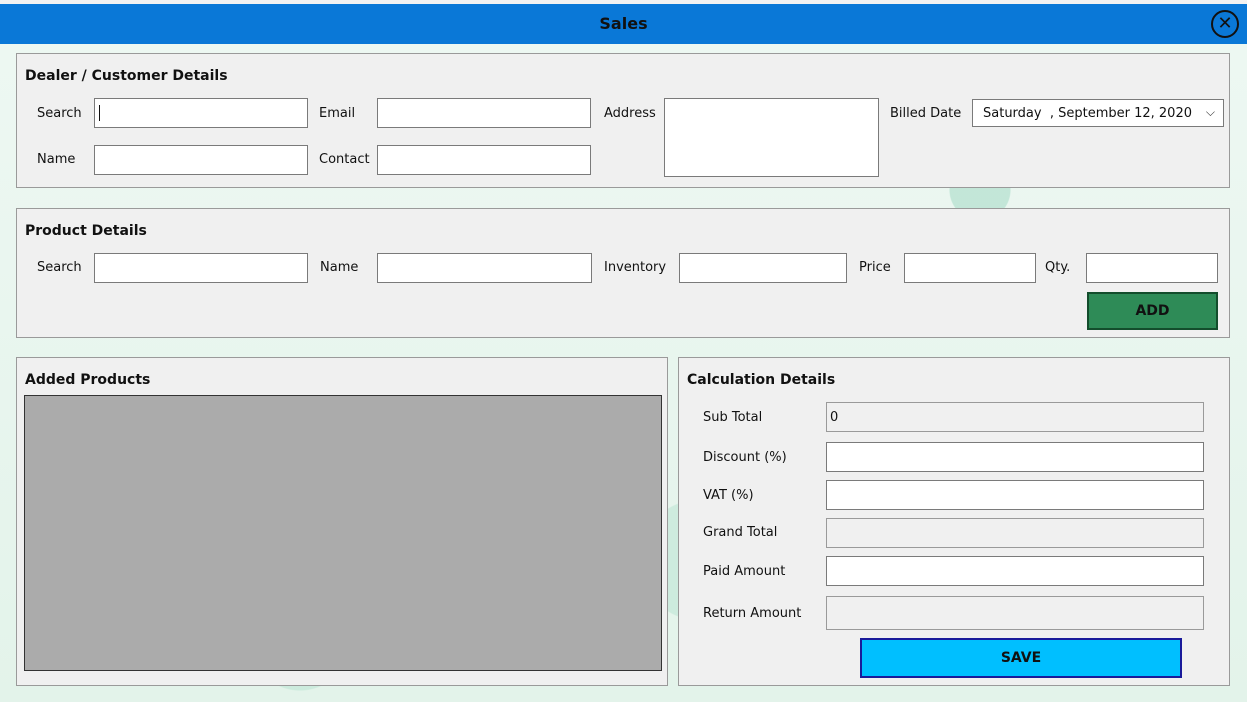 Image resolution: width=1247 pixels, height=702 pixels. Describe the element at coordinates (926, 113) in the screenshot. I see `billed-date-label: Billed Date` at that location.